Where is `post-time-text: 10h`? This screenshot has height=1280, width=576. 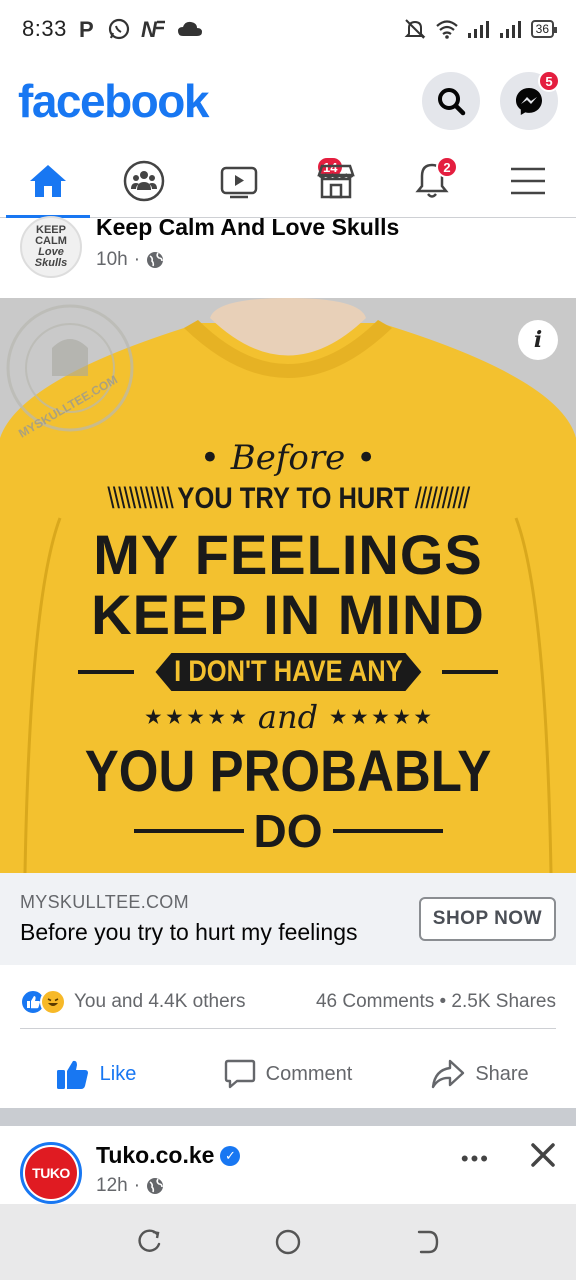
post-time-text: 10h is located at coordinates (112, 259).